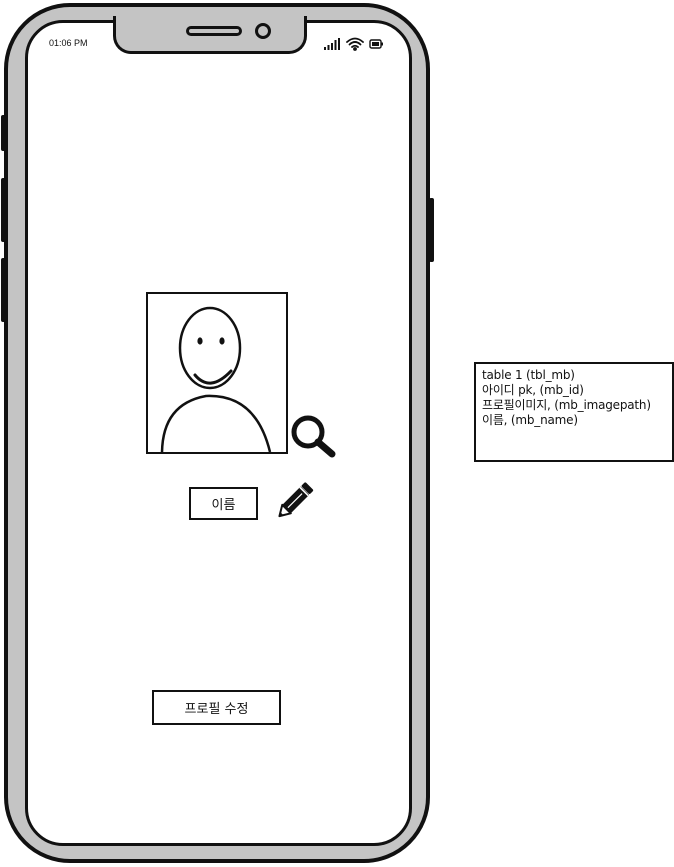 The image size is (674, 867). I want to click on profile-image, so click(217, 373).